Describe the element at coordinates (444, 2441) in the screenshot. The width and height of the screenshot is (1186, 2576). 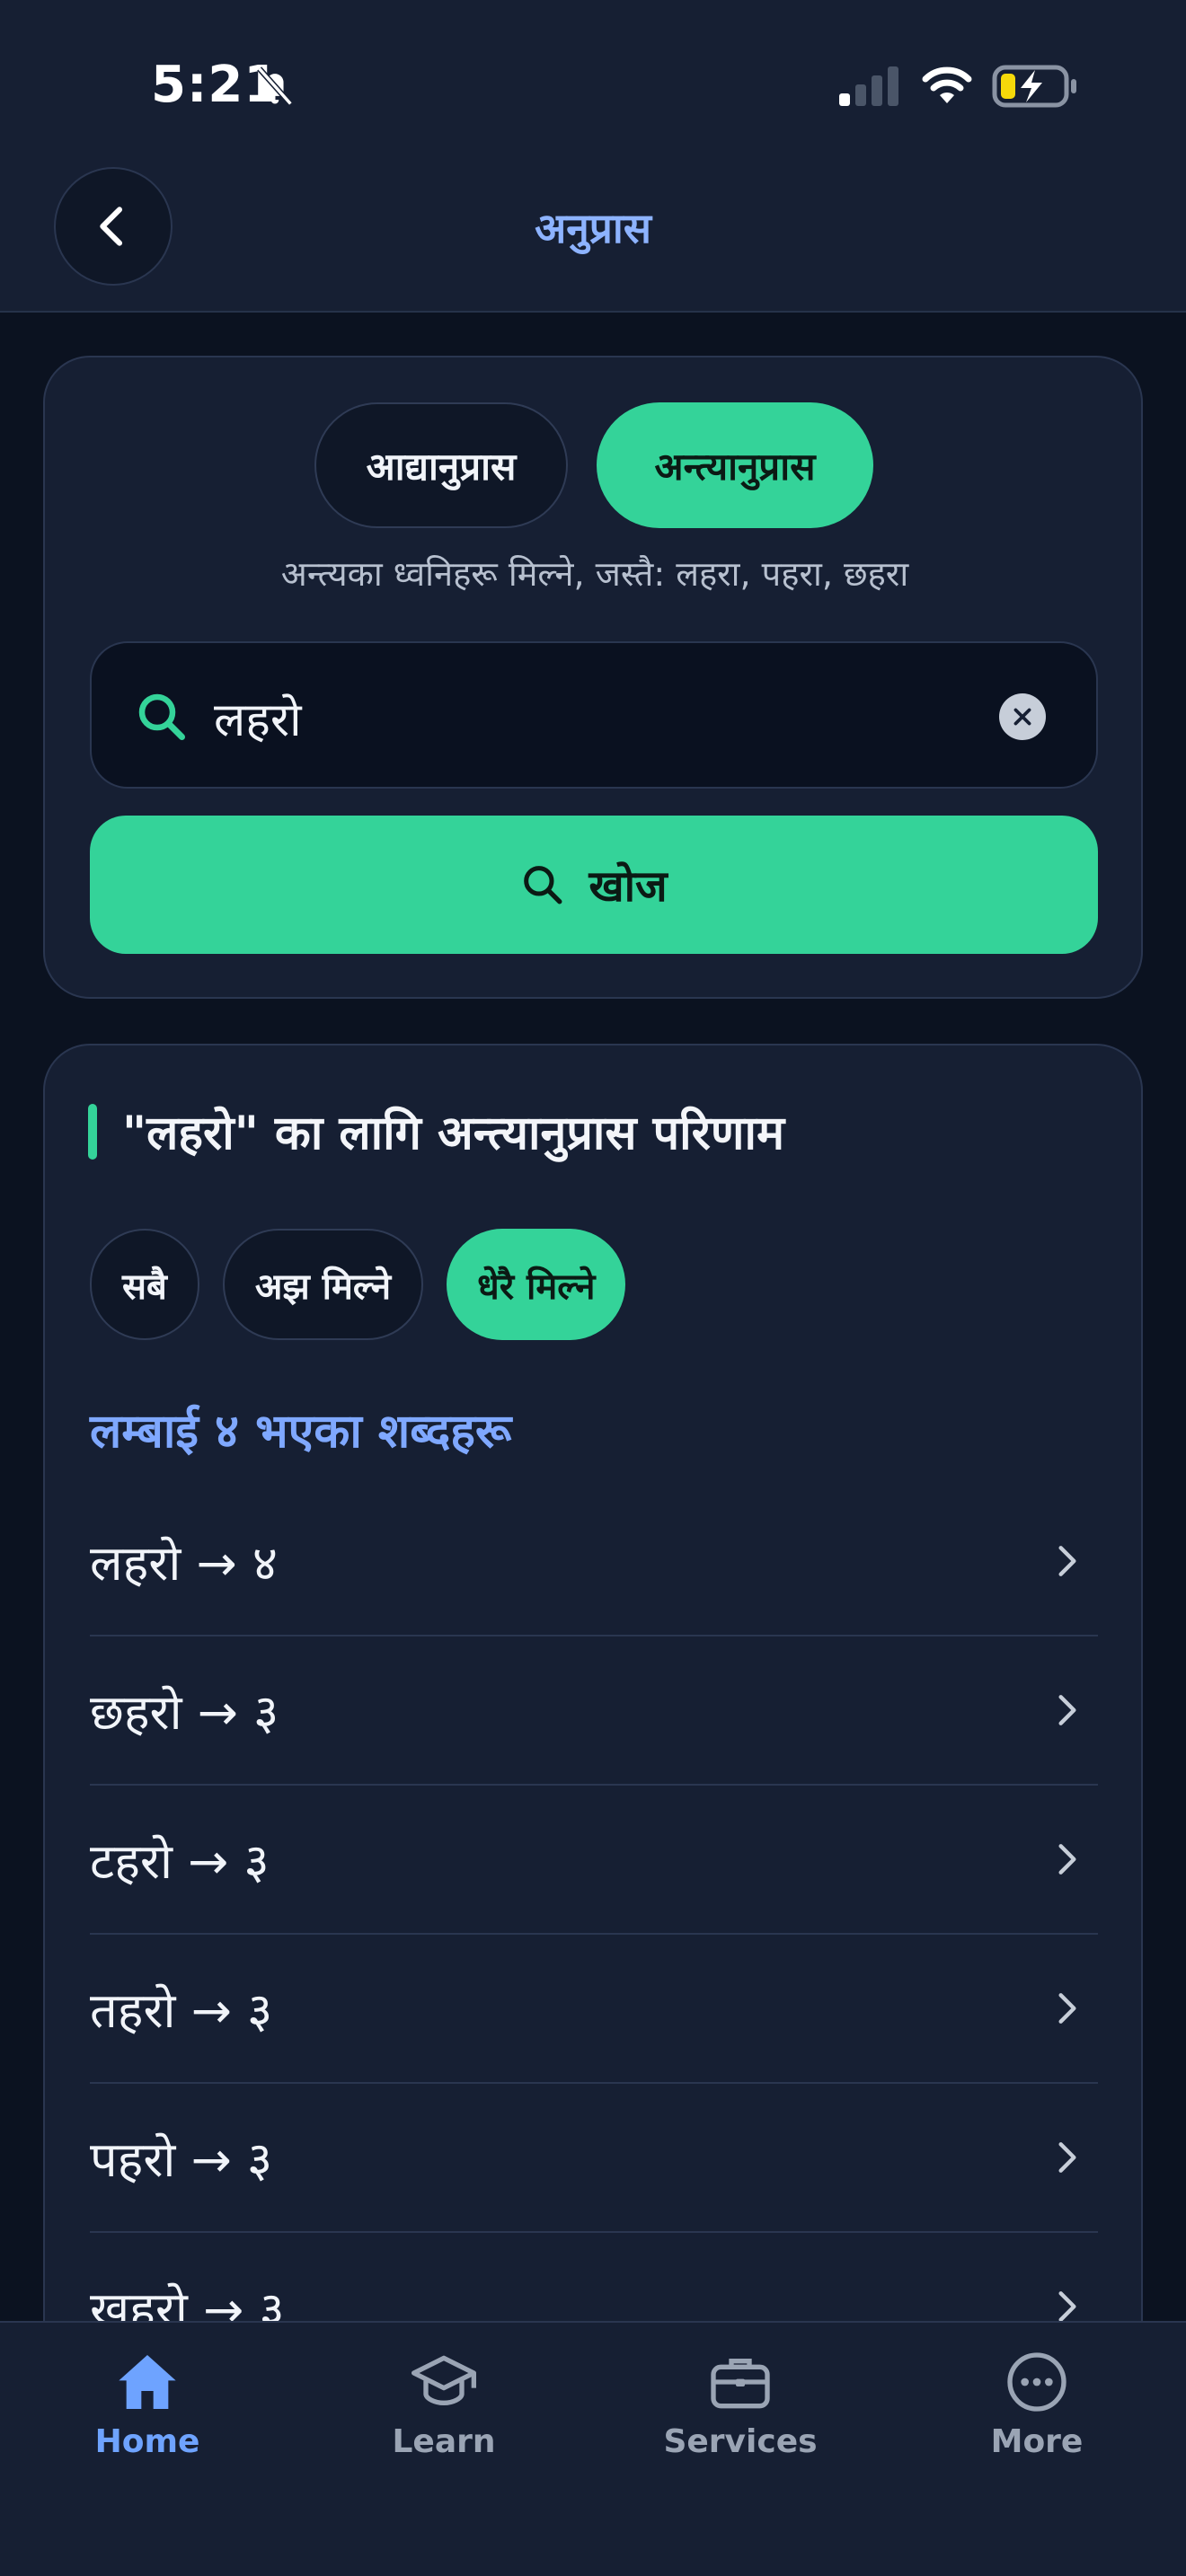
I see `nav-label: Learn` at that location.